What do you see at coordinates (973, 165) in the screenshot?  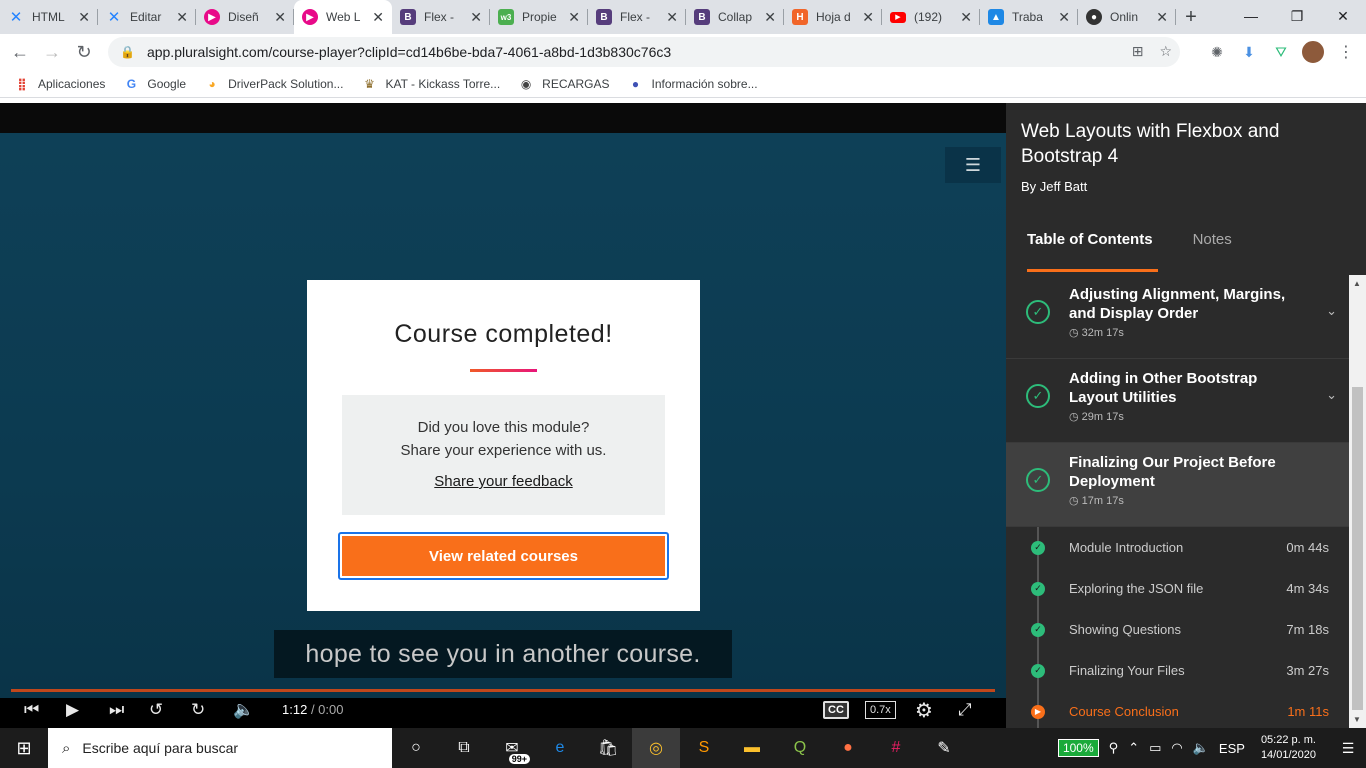 I see `toggle-sidebar-icon: ☰` at bounding box center [973, 165].